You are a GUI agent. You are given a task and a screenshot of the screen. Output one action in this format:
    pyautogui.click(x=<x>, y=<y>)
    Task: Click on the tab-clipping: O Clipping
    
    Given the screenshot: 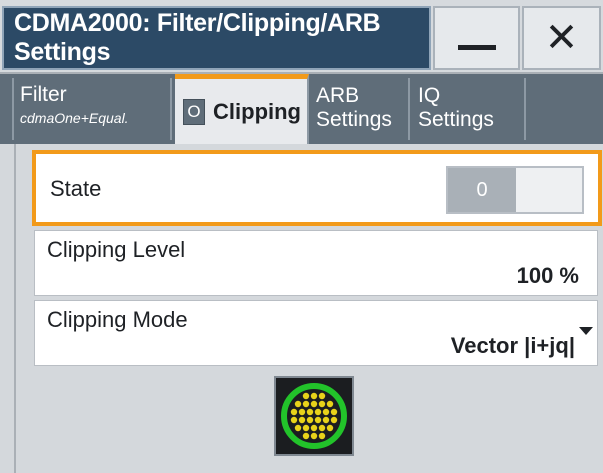 What is the action you would take?
    pyautogui.click(x=242, y=109)
    